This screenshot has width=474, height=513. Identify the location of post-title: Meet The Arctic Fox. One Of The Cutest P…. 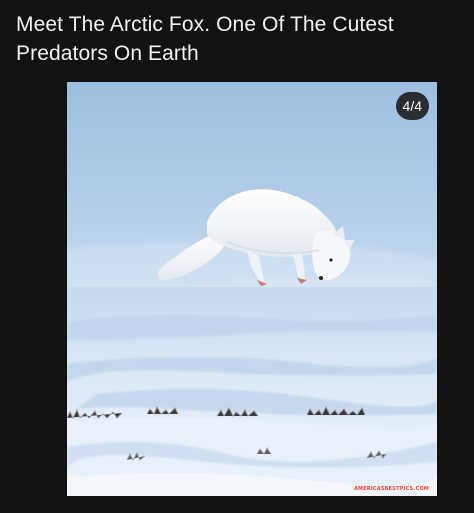
(205, 39).